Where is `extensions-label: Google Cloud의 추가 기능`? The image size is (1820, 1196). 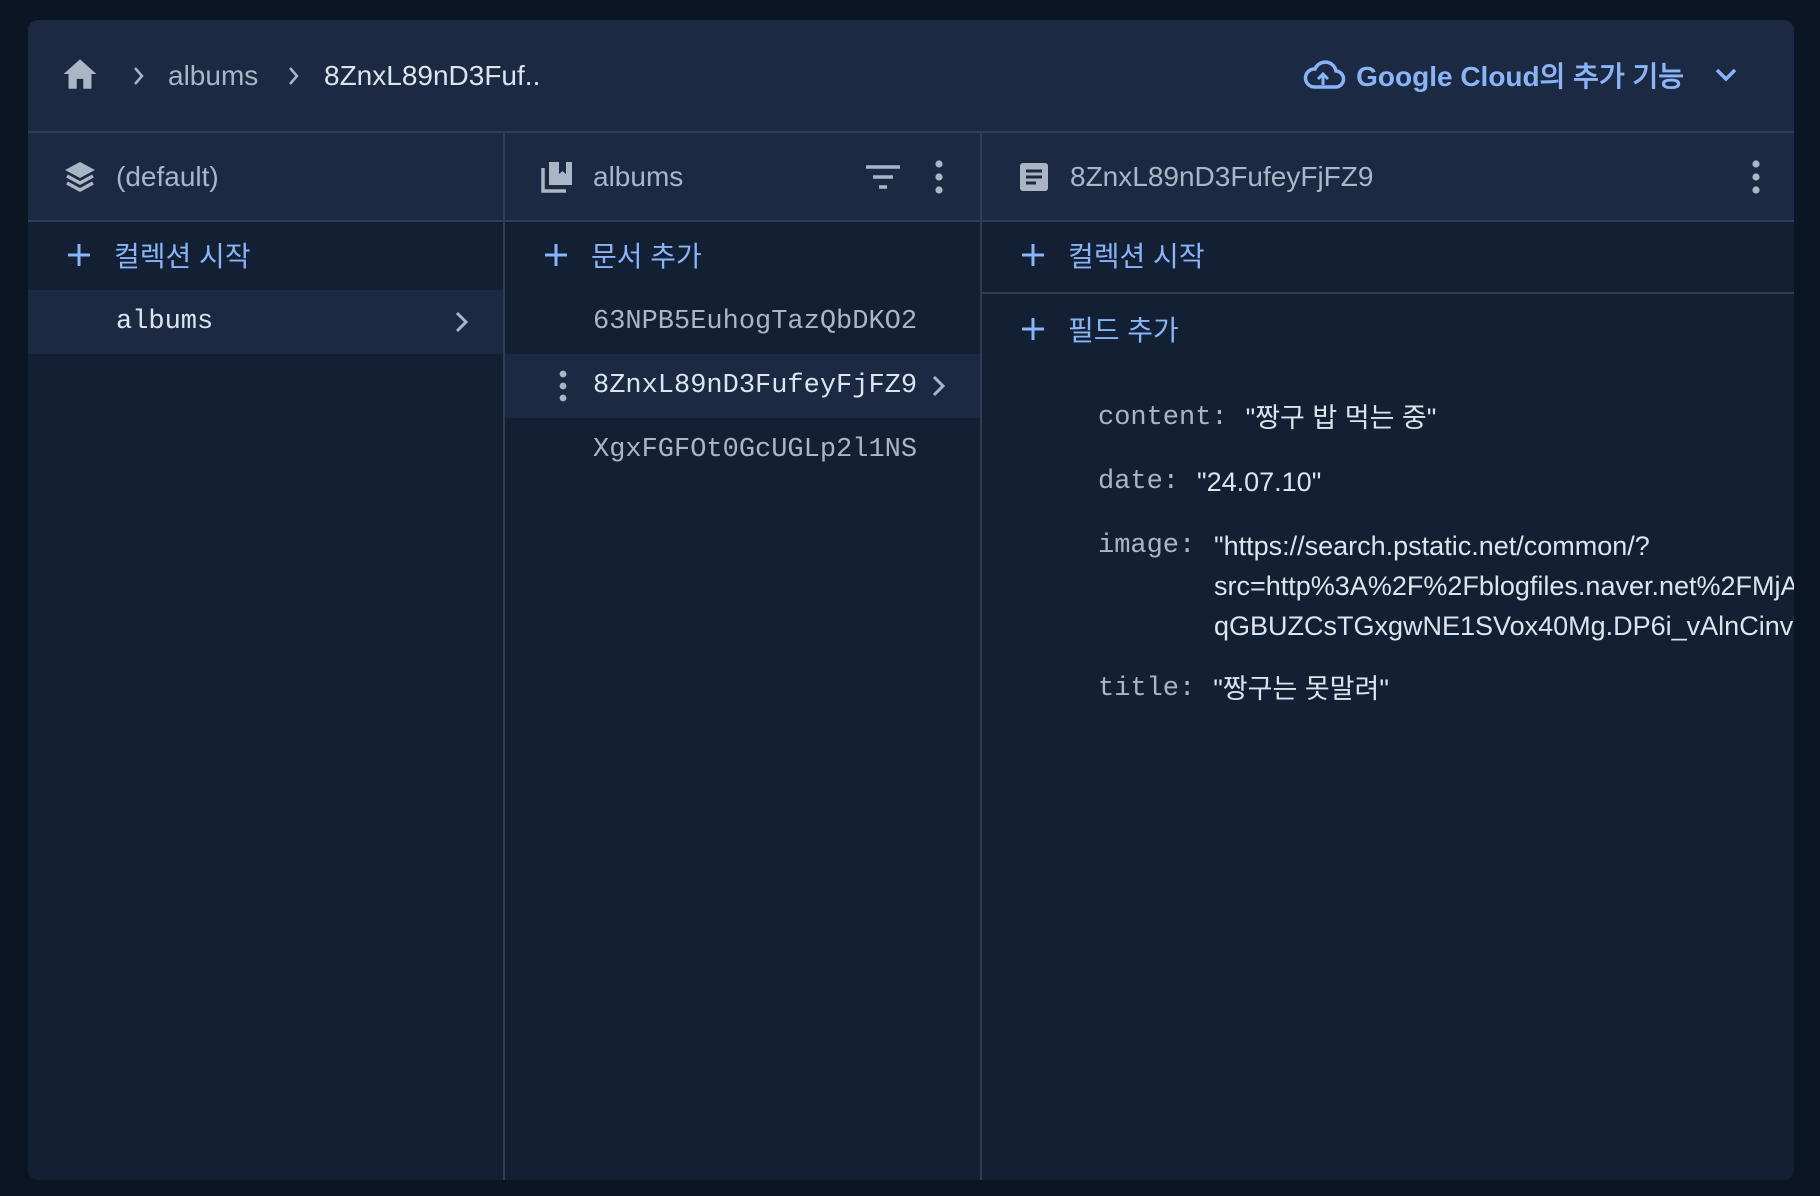 extensions-label: Google Cloud의 추가 기능 is located at coordinates (1520, 76).